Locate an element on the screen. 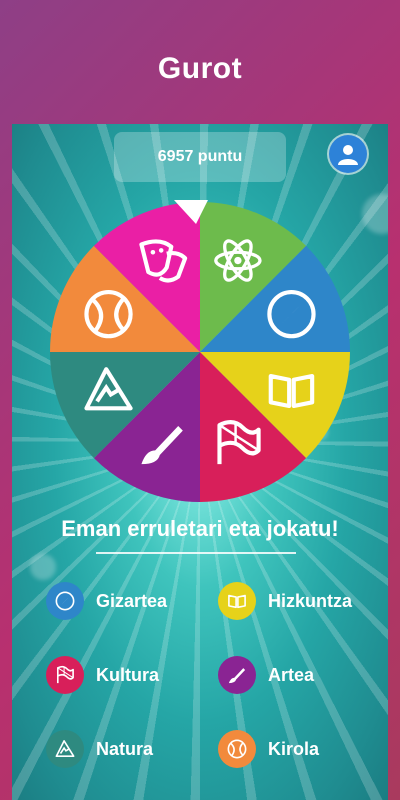  score-display: 6957 puntu is located at coordinates (200, 157).